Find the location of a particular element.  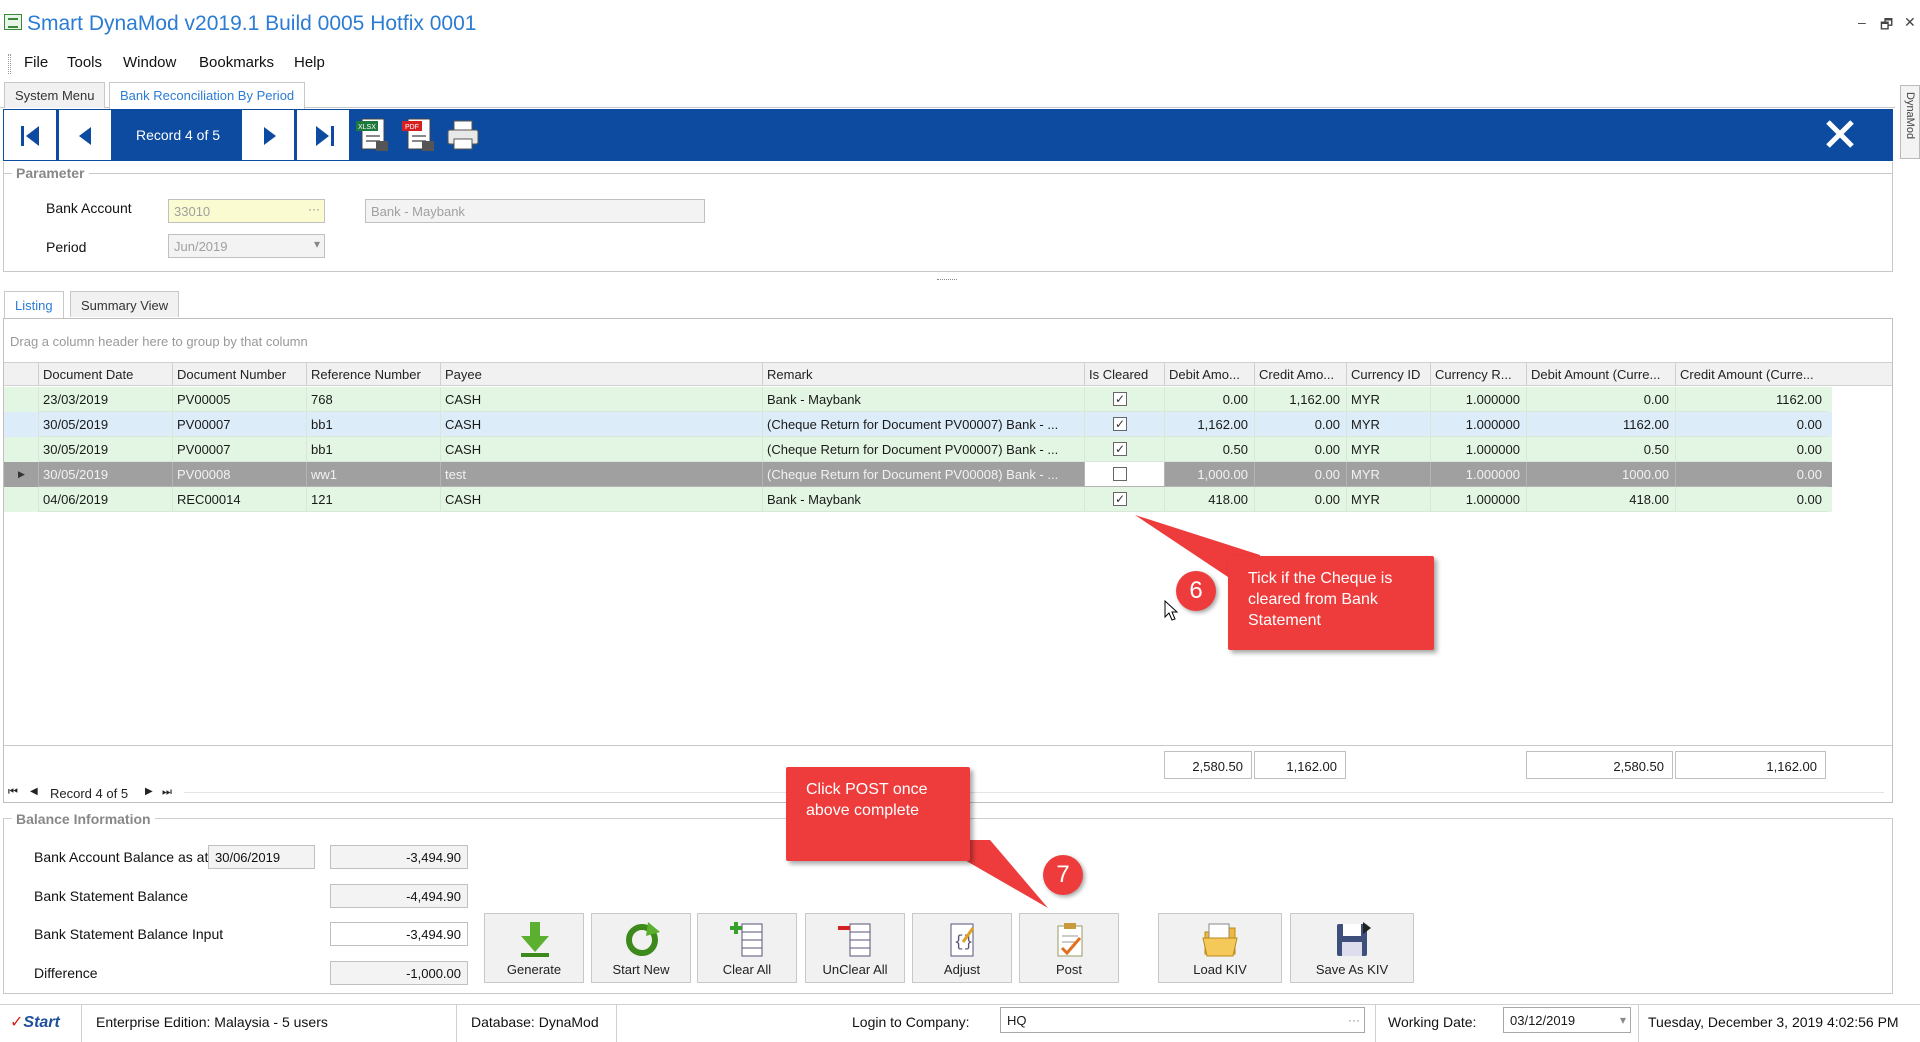

cell-debit-amount: 1,000.00 is located at coordinates (1209, 474).